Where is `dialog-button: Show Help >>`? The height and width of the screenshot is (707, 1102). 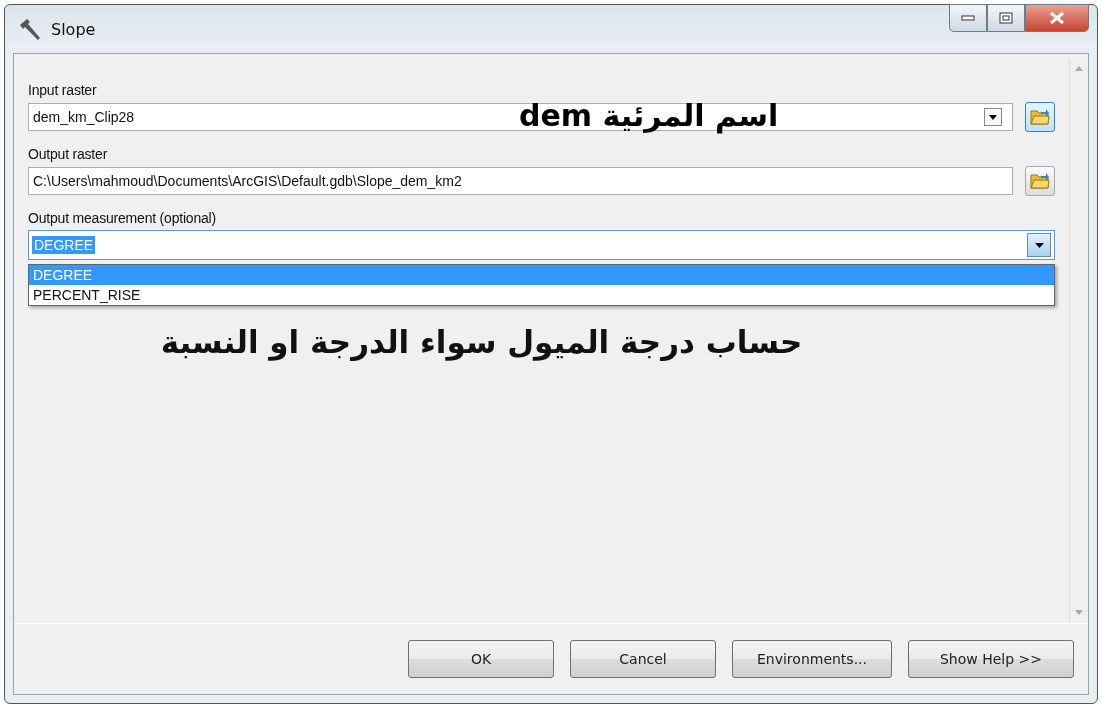
dialog-button: Show Help >> is located at coordinates (991, 659).